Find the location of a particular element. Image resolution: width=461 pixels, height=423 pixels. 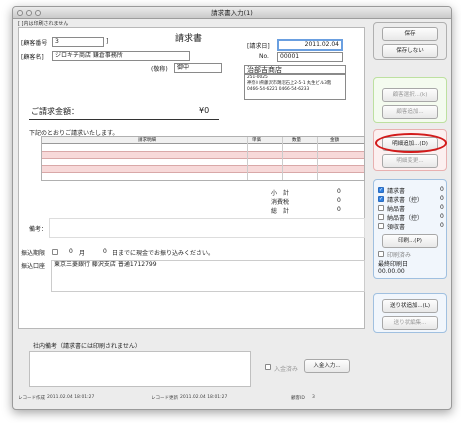

print-label-delivery-copy: 納品書（控） is located at coordinates (405, 218).